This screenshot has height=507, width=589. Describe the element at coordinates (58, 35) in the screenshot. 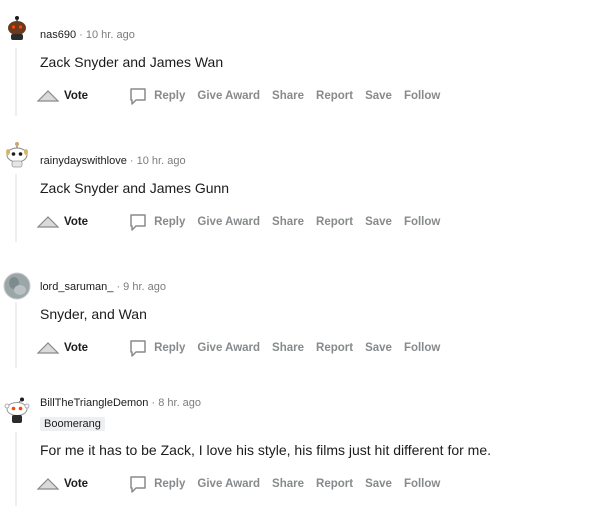

I see `author-link: nas690` at that location.